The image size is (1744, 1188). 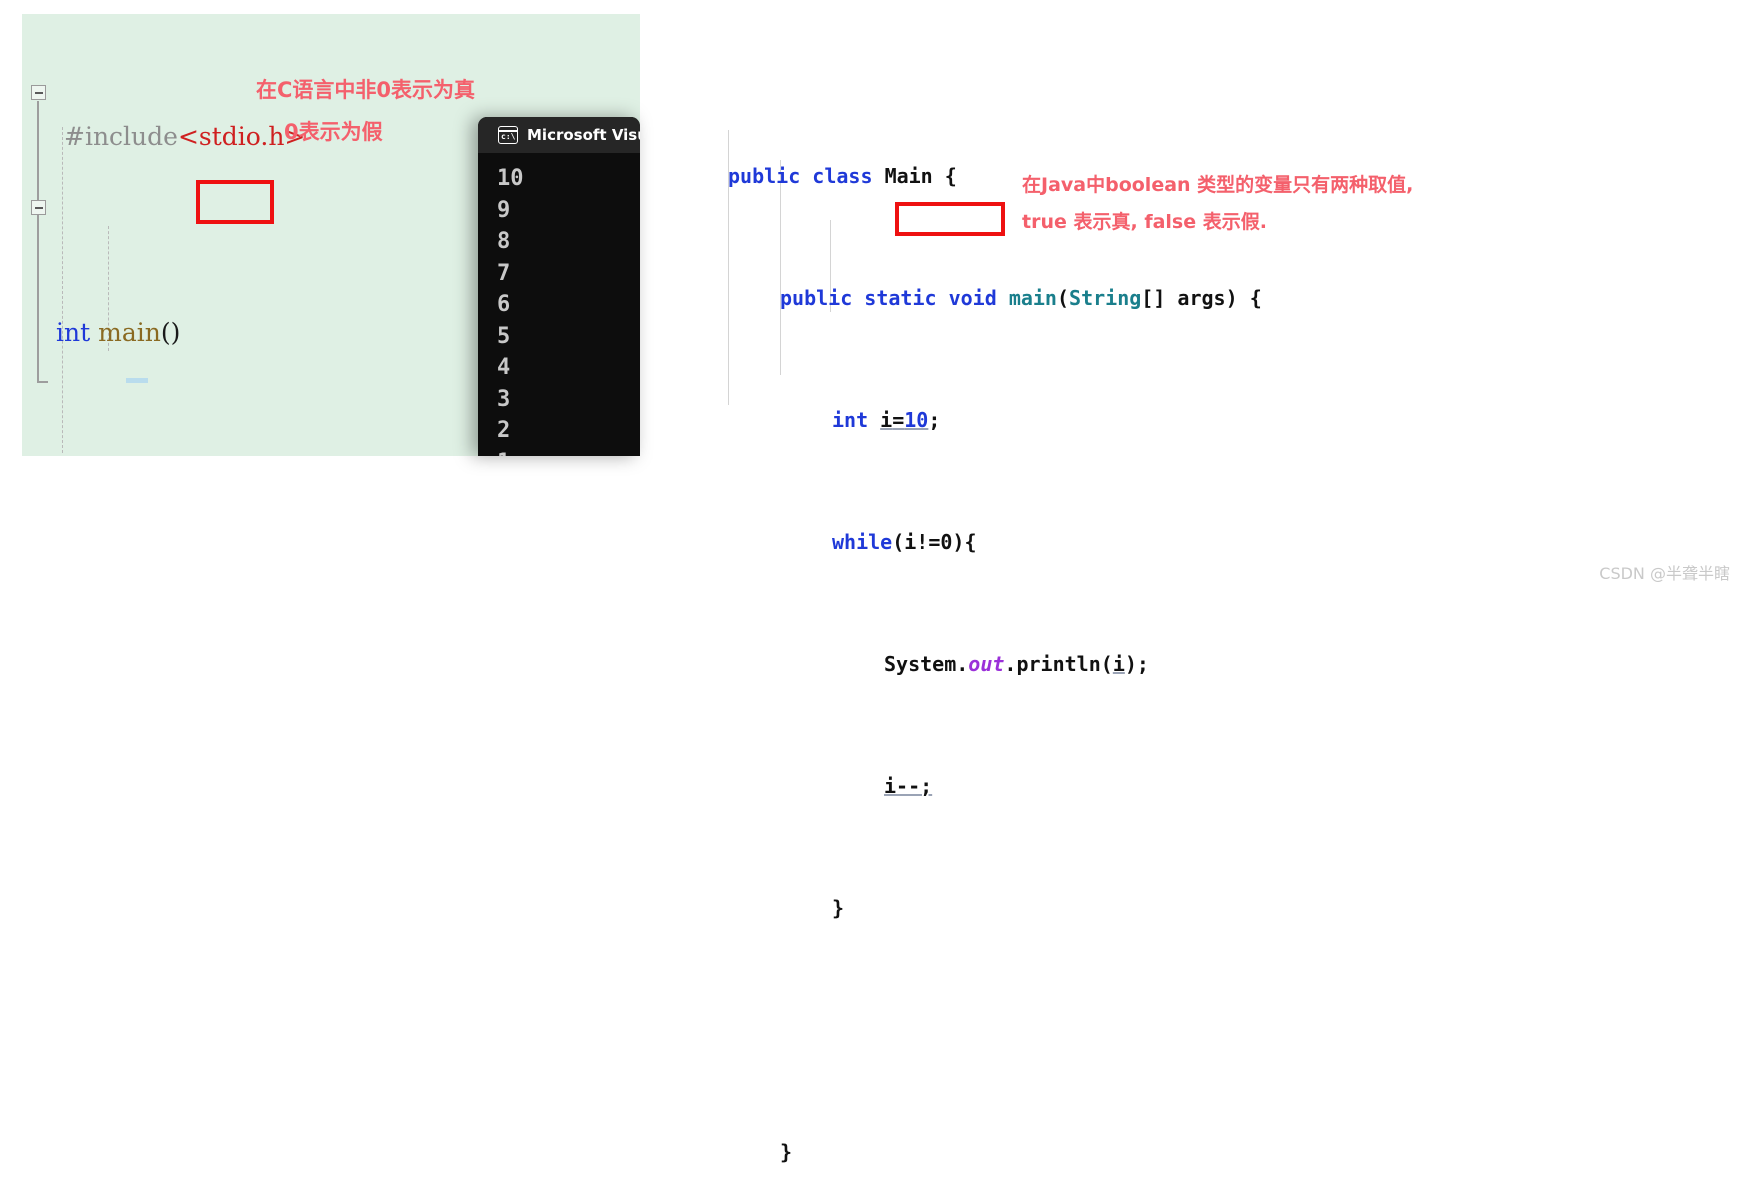 I want to click on java-token-var-i: i, so click(x=886, y=420).